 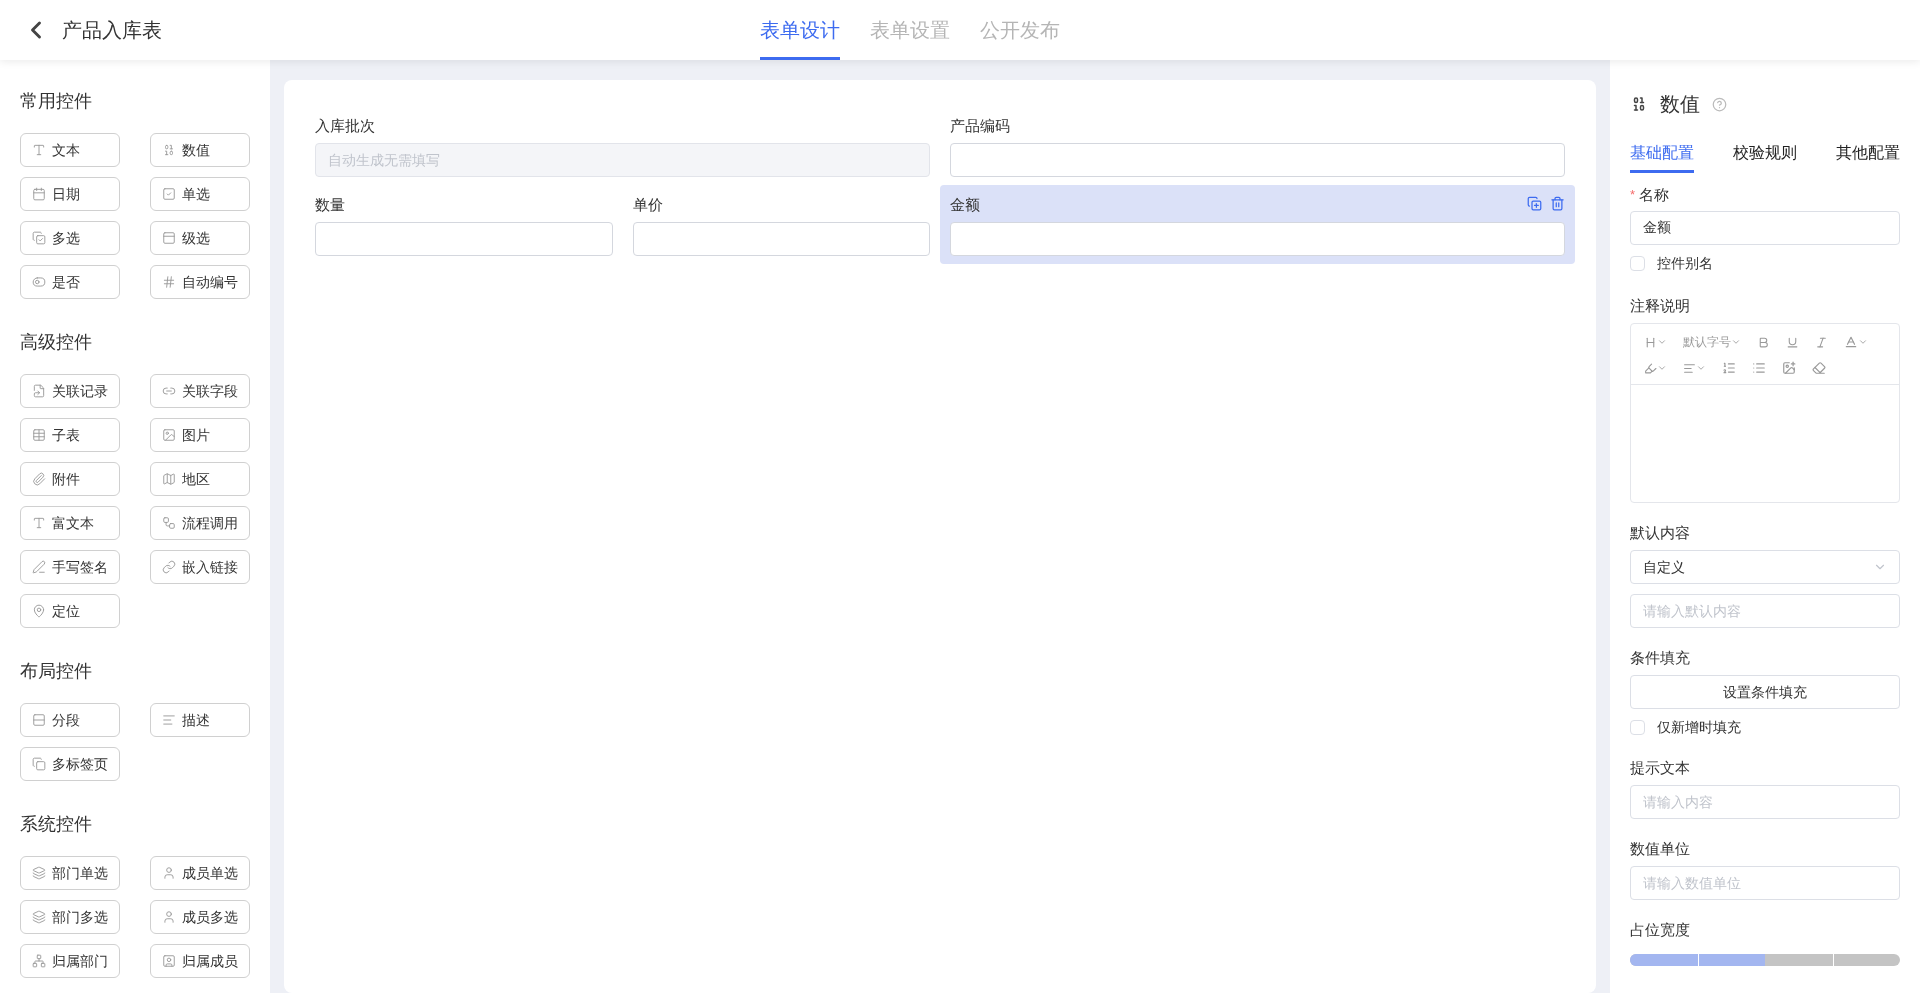 I want to click on control-button: 部门多选, so click(x=70, y=917).